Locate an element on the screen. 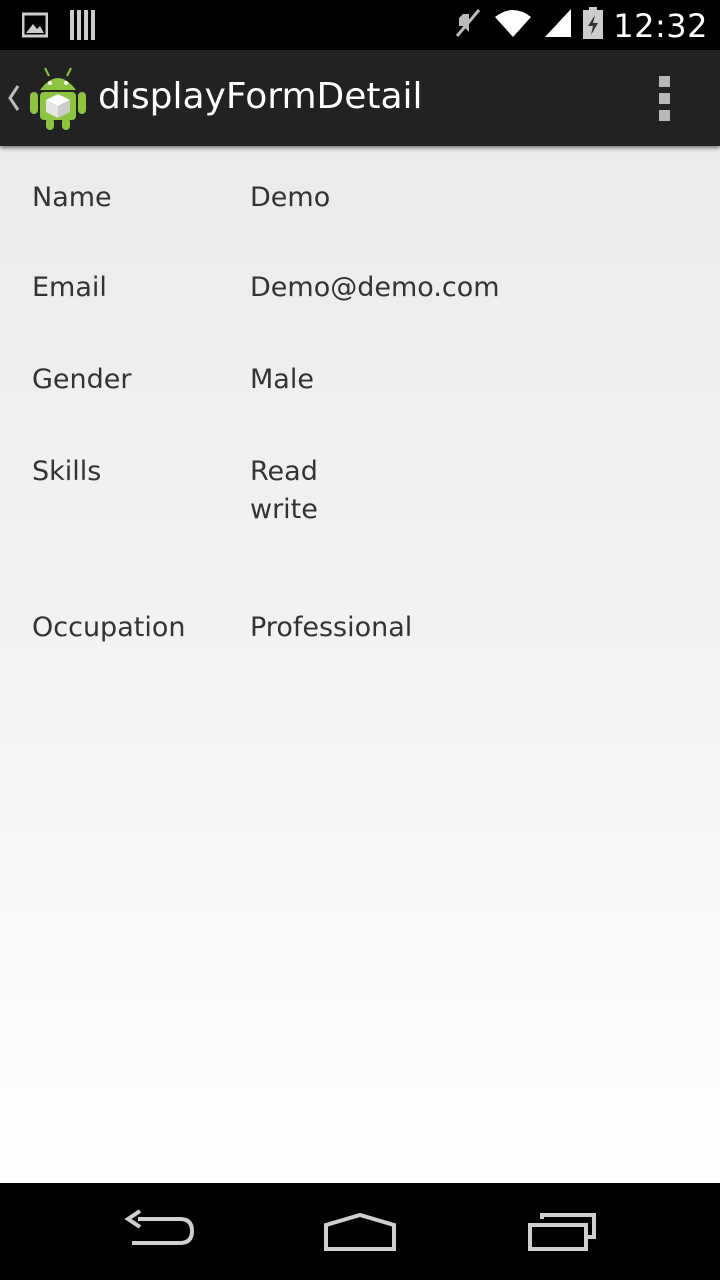 The height and width of the screenshot is (1280, 720). gender-value: Male is located at coordinates (282, 379).